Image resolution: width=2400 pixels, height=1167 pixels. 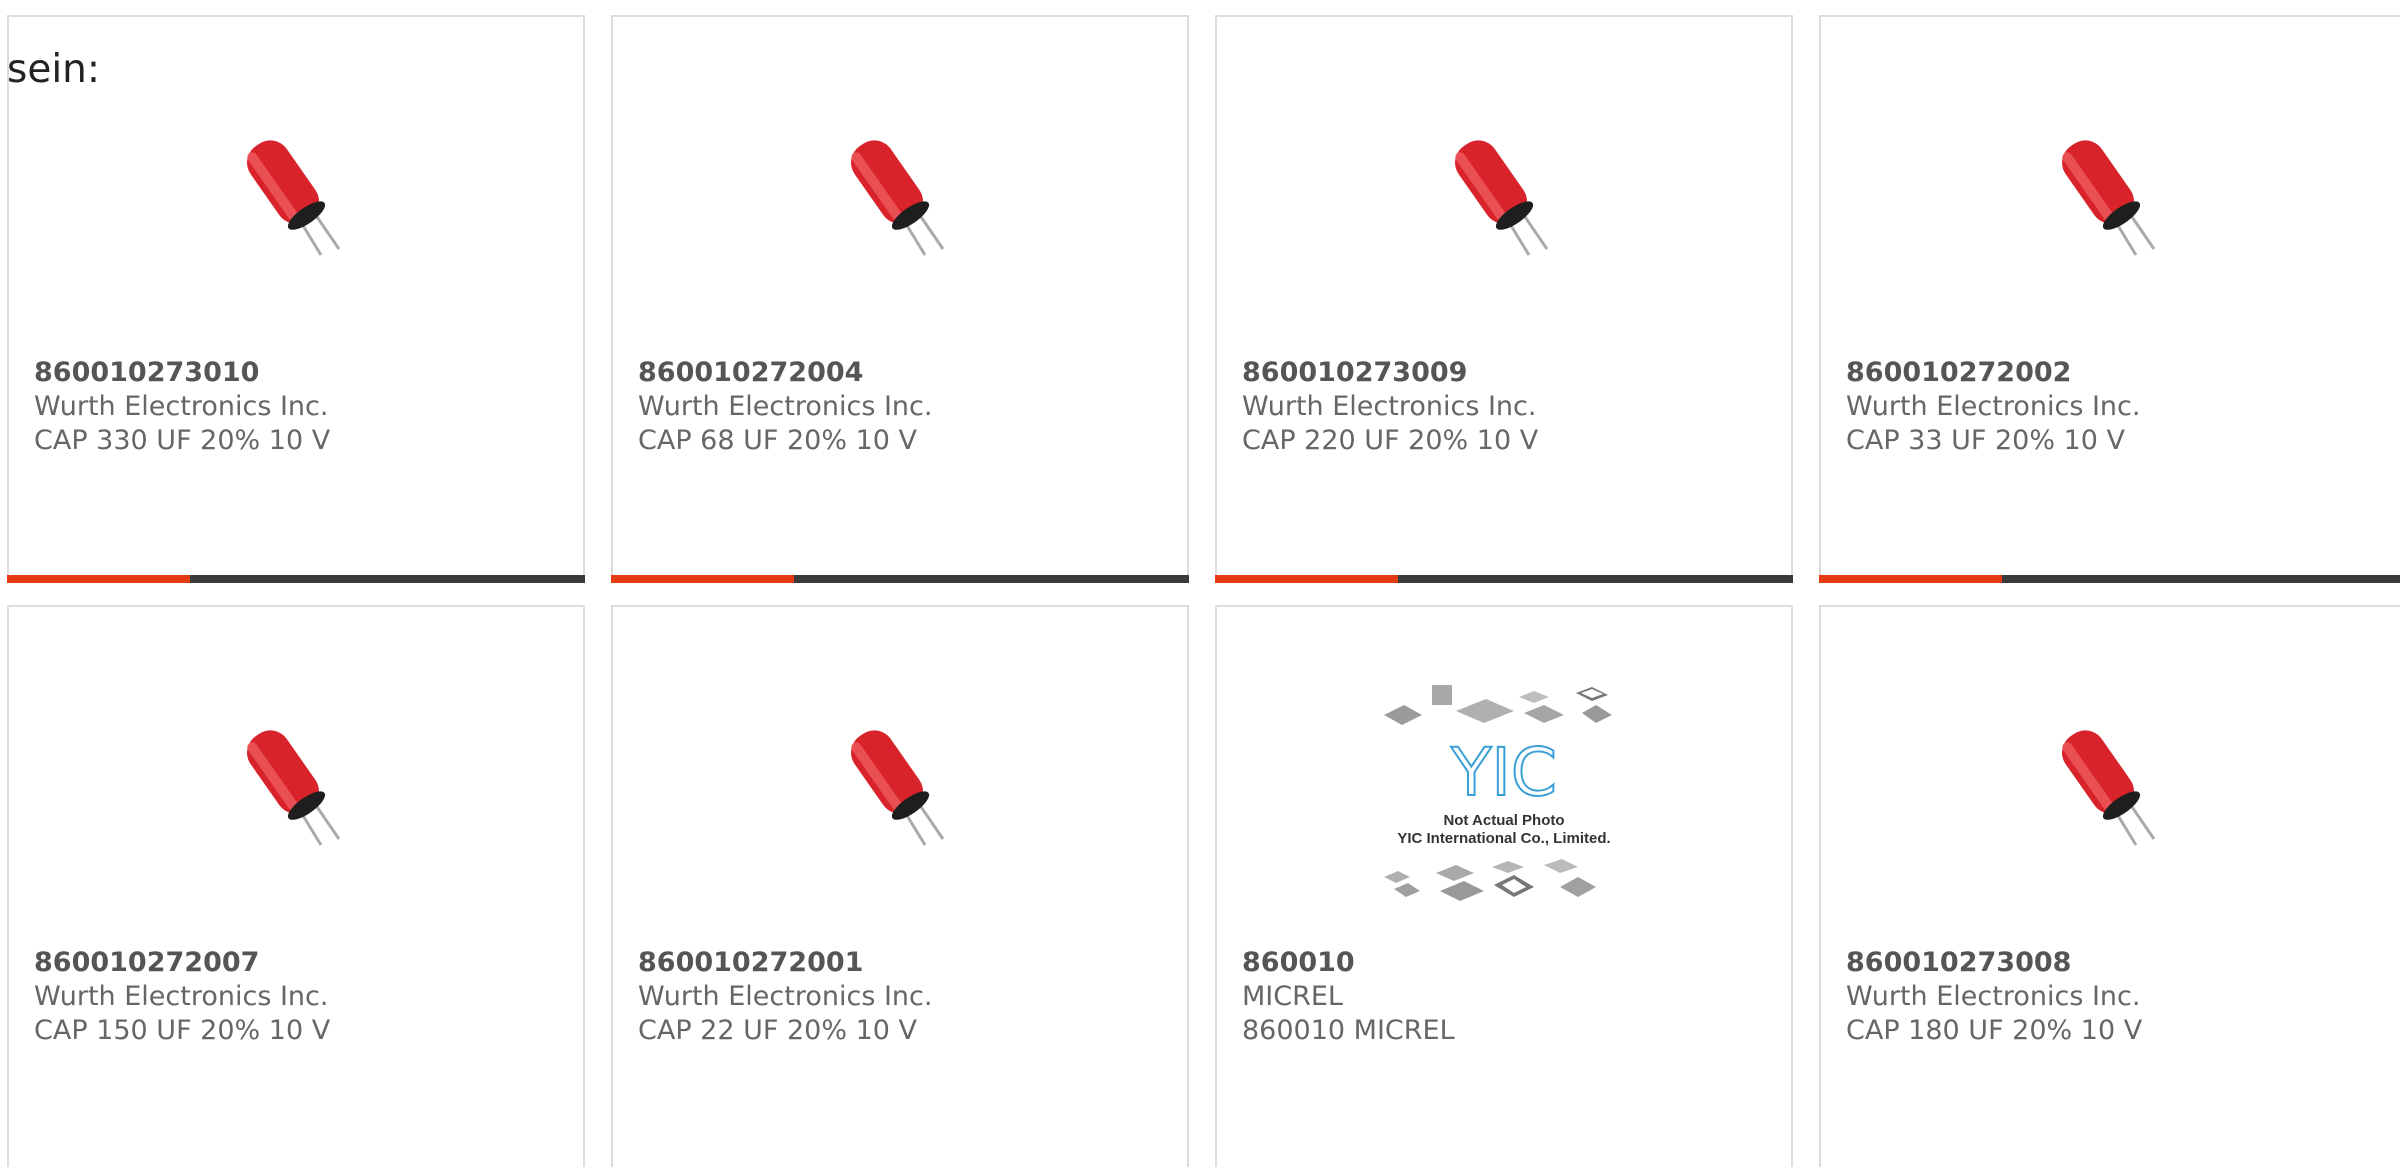 What do you see at coordinates (182, 440) in the screenshot?
I see `description: CAP 330 UF 20% 10 V` at bounding box center [182, 440].